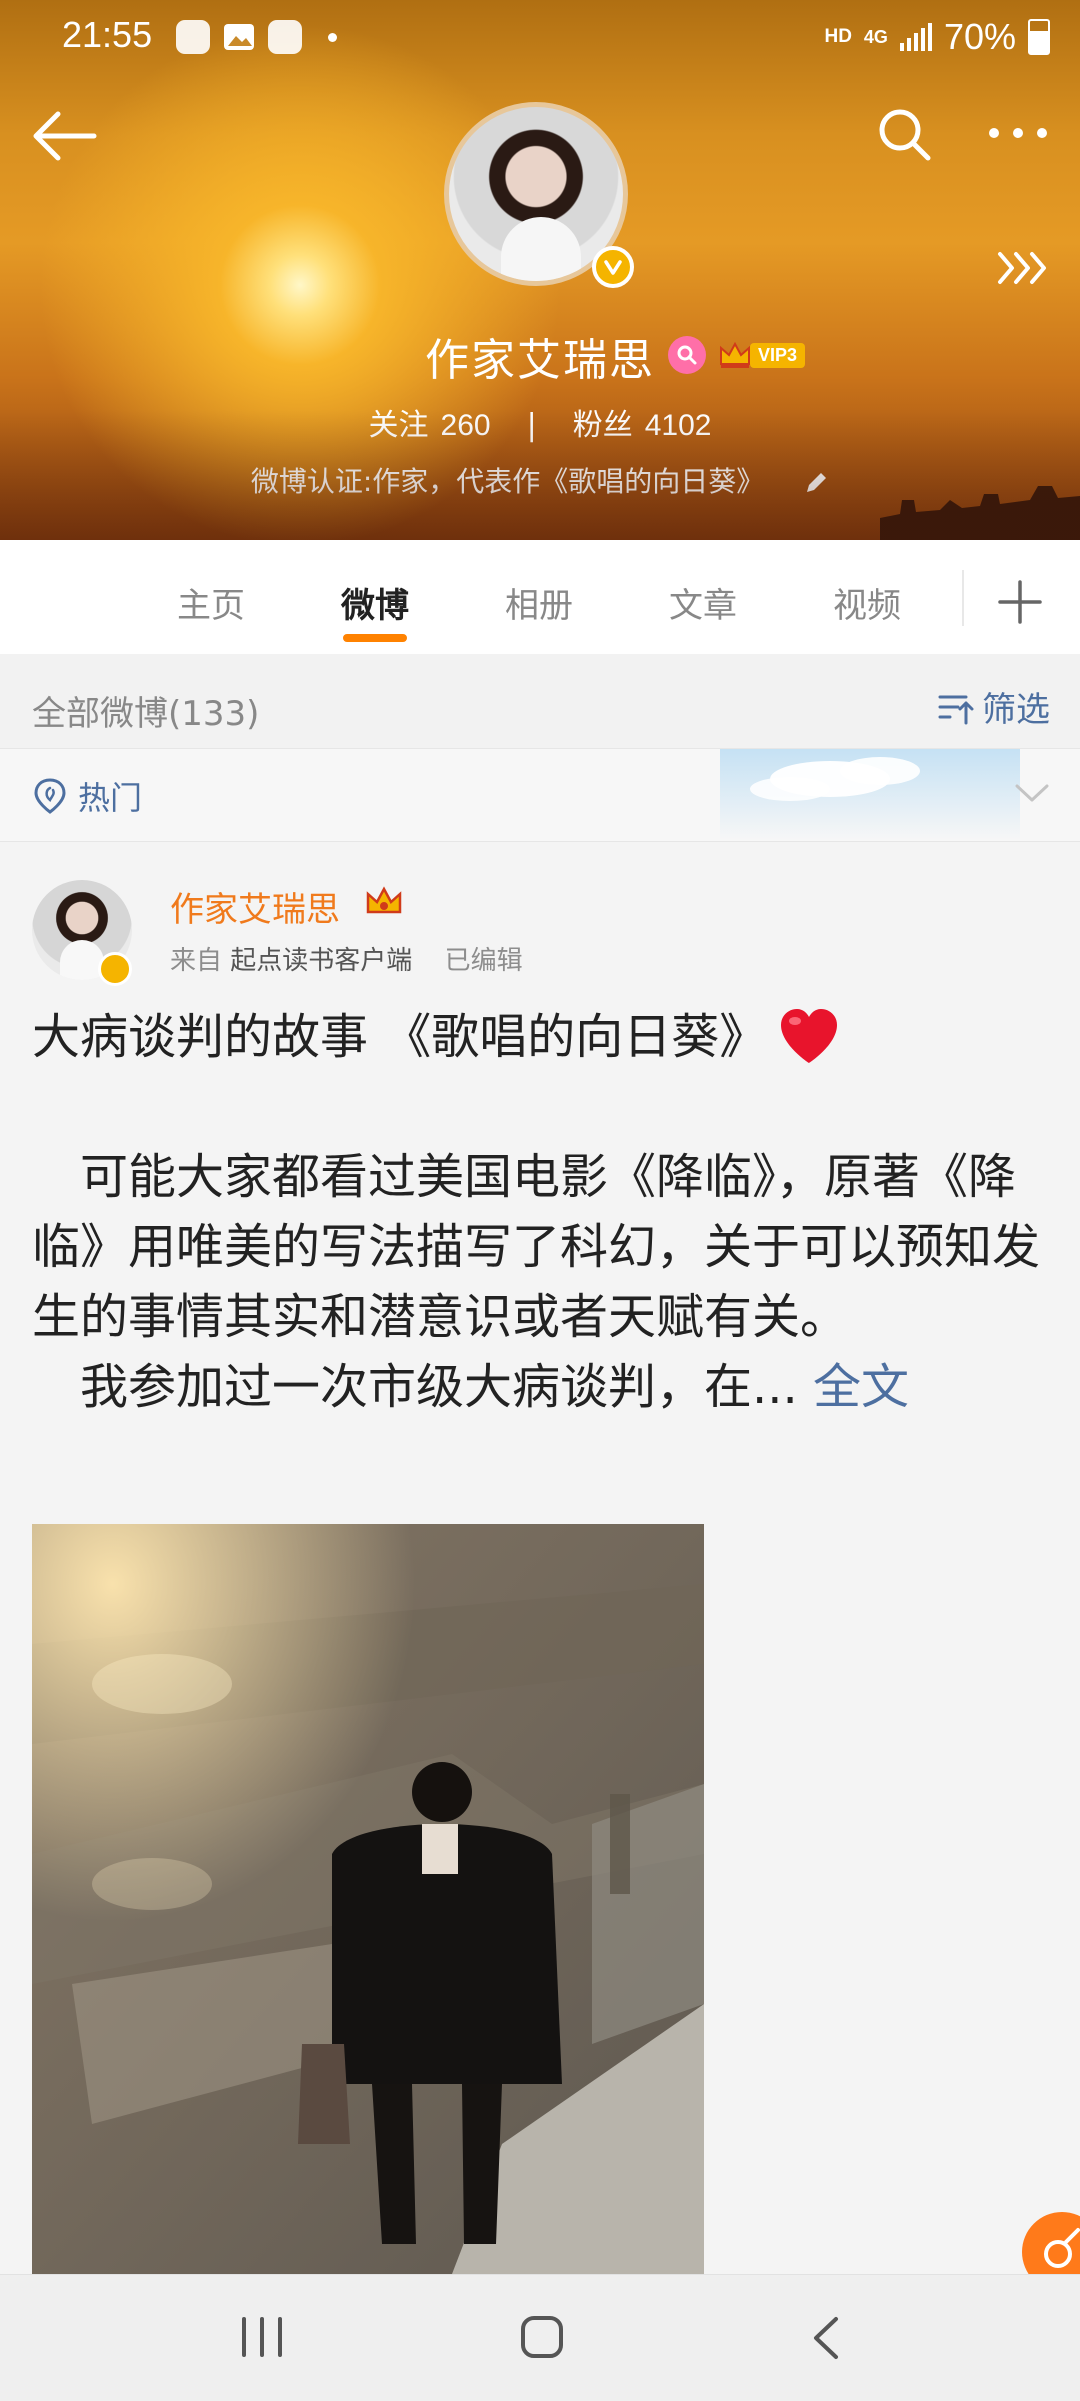  What do you see at coordinates (540, 710) in the screenshot?
I see `filter-row: 全部微博(133) 筛选` at bounding box center [540, 710].